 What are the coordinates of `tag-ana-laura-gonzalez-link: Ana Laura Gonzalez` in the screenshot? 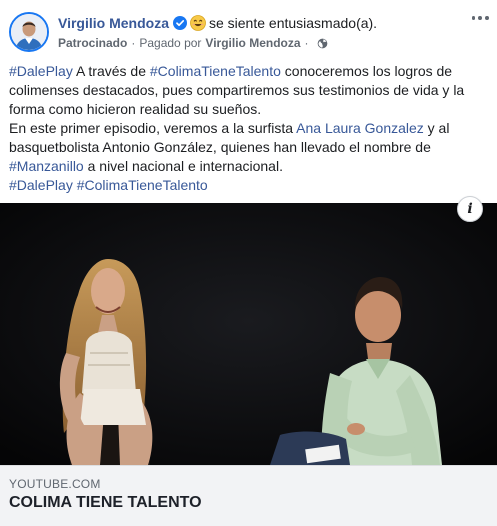 It's located at (360, 128).